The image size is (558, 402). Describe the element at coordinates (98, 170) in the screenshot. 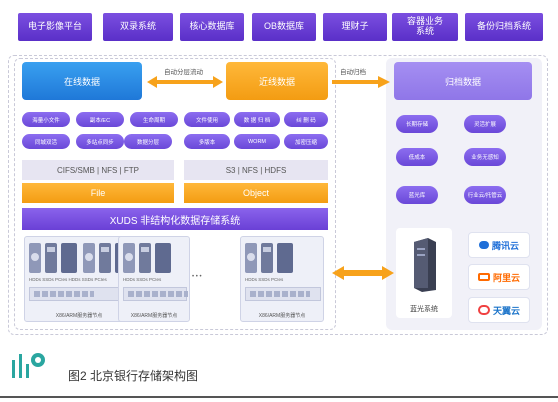

I see `file-protocols: CIFS/SMB | NFS | FTP` at that location.